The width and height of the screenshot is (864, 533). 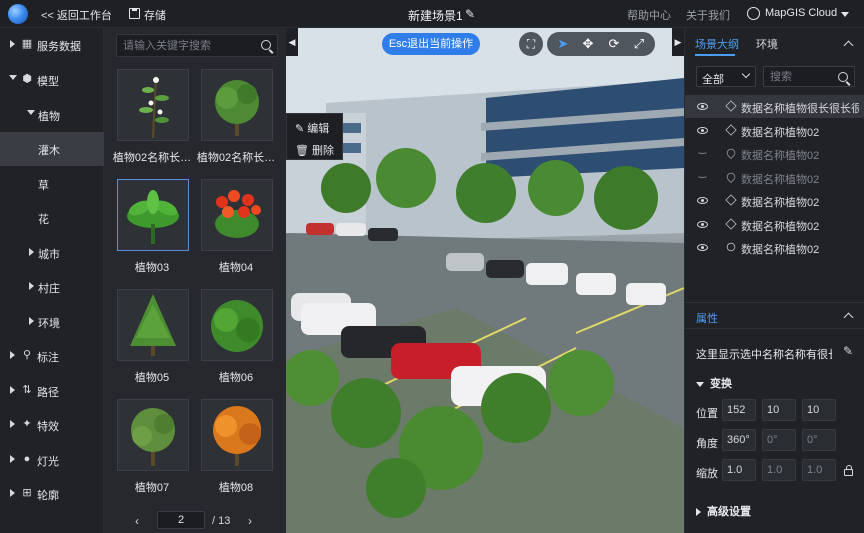 I want to click on outline-search-box, so click(x=809, y=76).